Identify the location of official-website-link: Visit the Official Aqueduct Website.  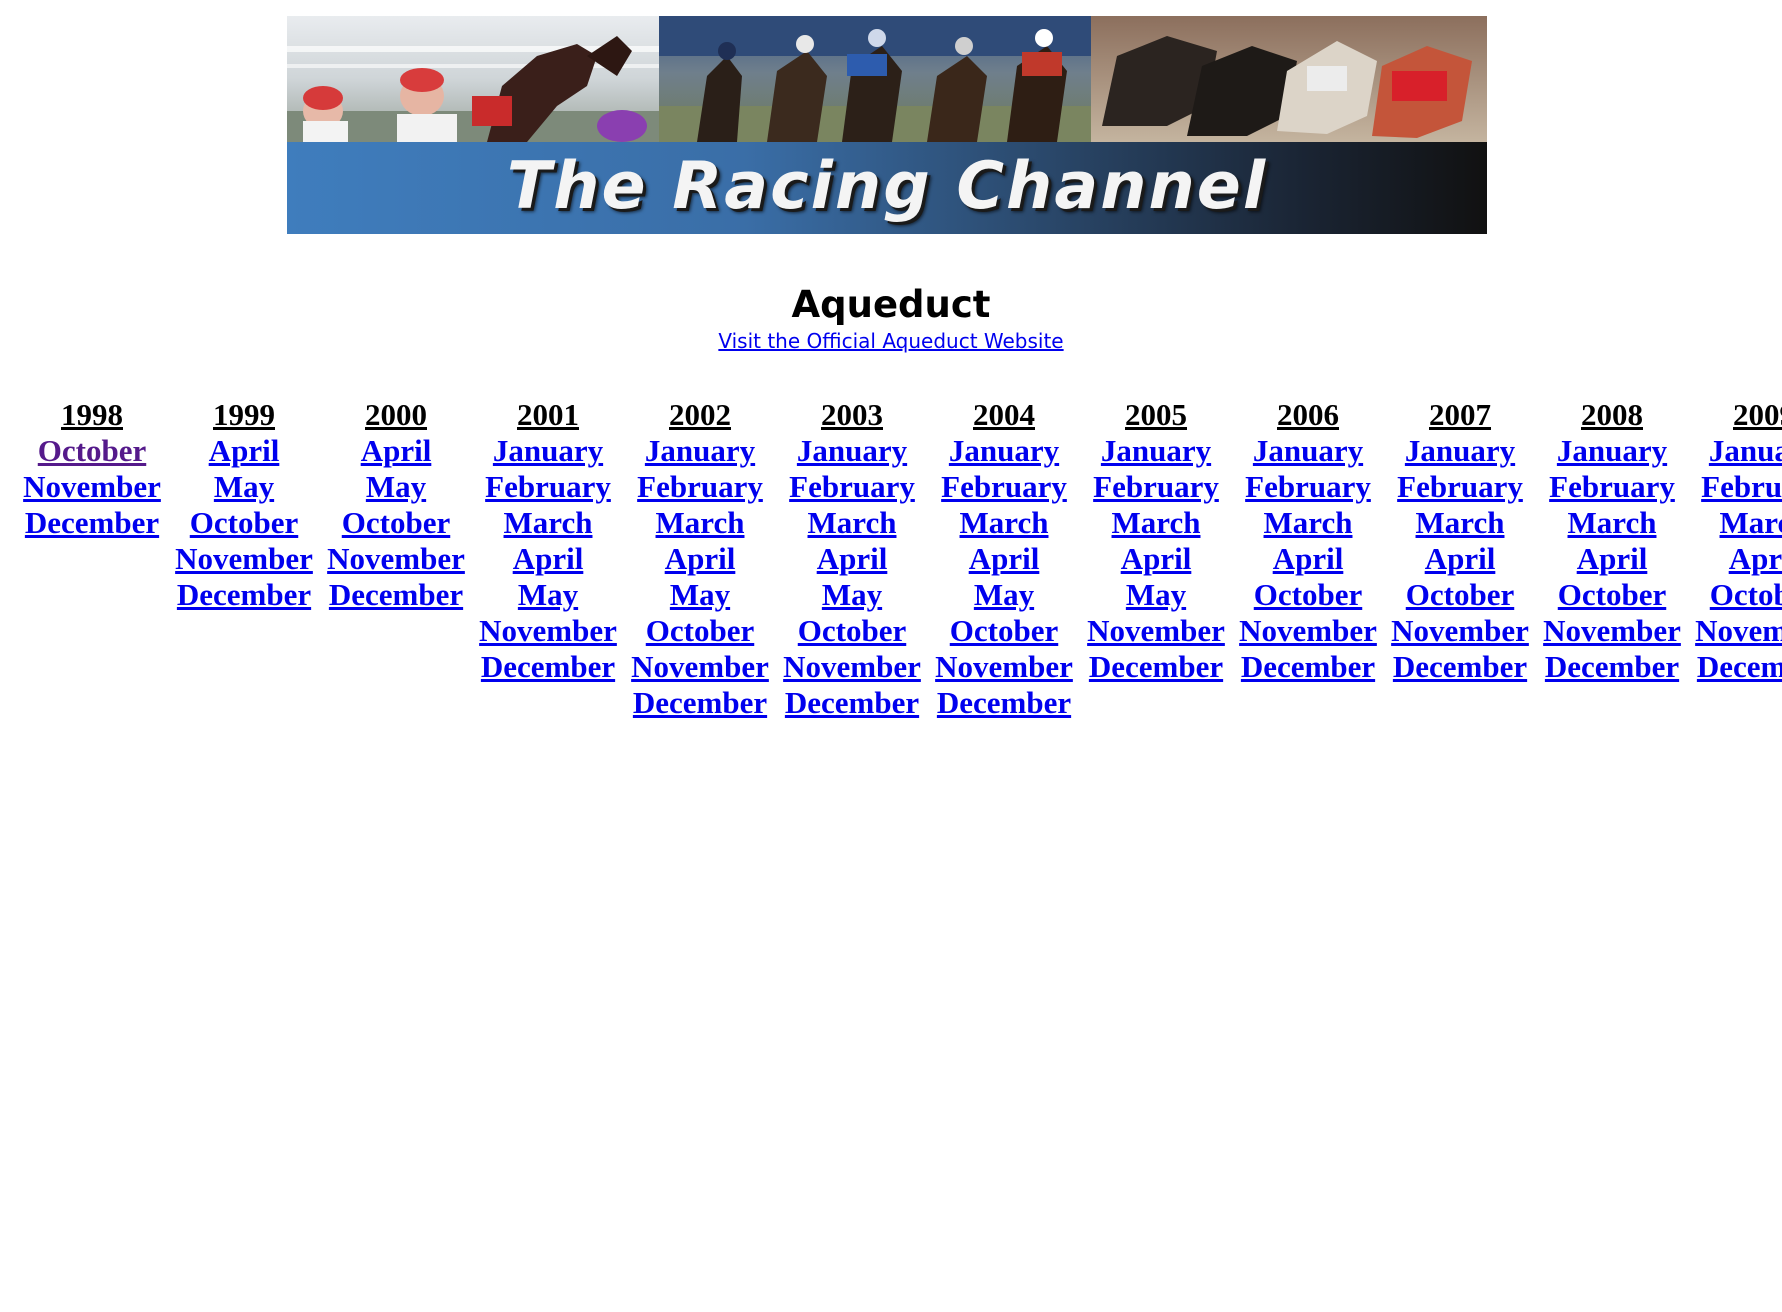
(890, 341).